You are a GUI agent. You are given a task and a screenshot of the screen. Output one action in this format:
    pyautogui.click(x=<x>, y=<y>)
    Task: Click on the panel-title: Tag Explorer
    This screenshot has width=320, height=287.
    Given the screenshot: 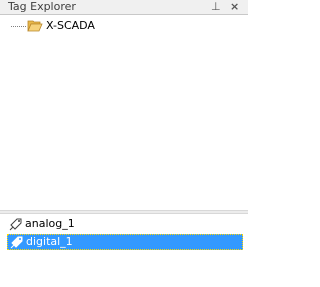 What is the action you would take?
    pyautogui.click(x=42, y=6)
    